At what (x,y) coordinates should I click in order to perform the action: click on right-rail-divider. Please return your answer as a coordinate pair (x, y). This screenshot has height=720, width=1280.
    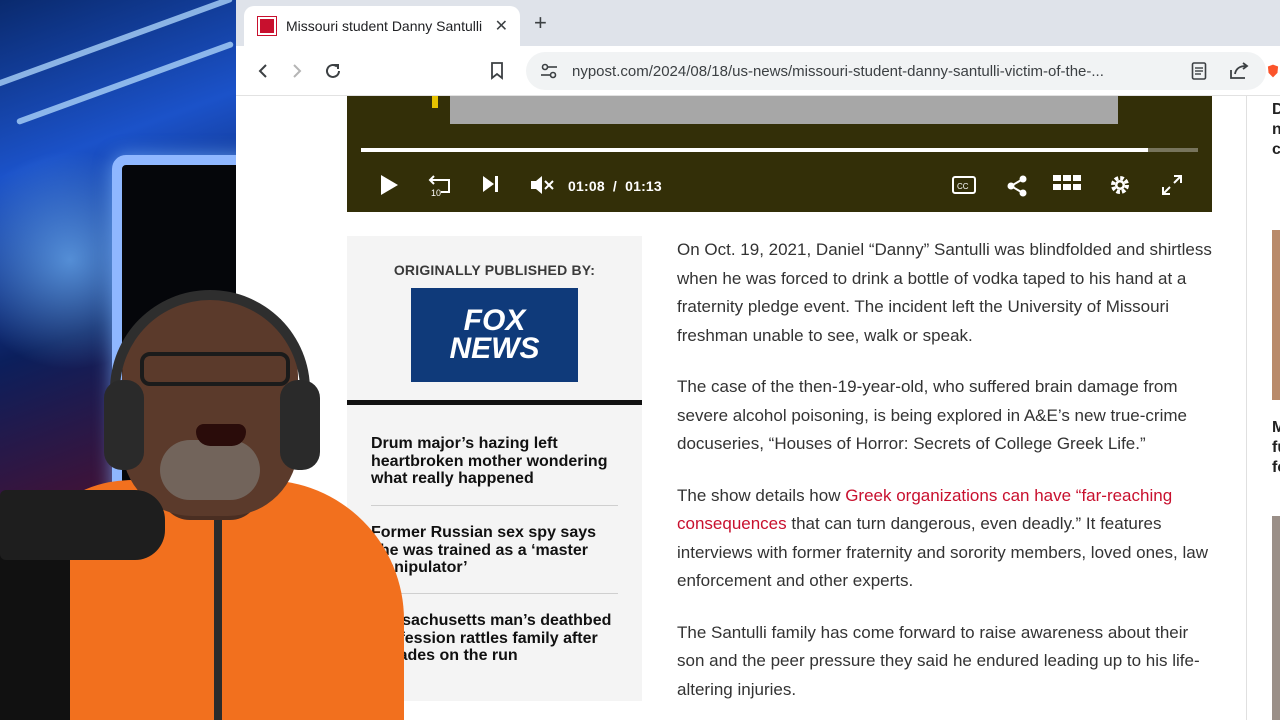
    Looking at the image, I should click on (1246, 408).